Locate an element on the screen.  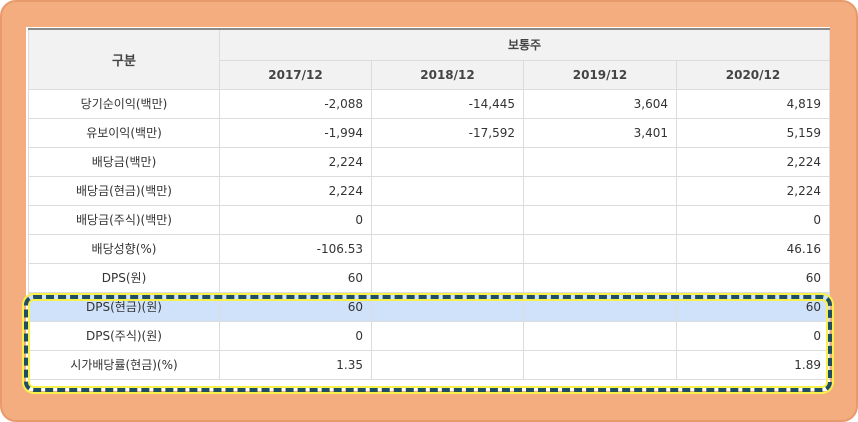
table-row: 배당금(주식)(백만) 0 0 is located at coordinates (429, 219).